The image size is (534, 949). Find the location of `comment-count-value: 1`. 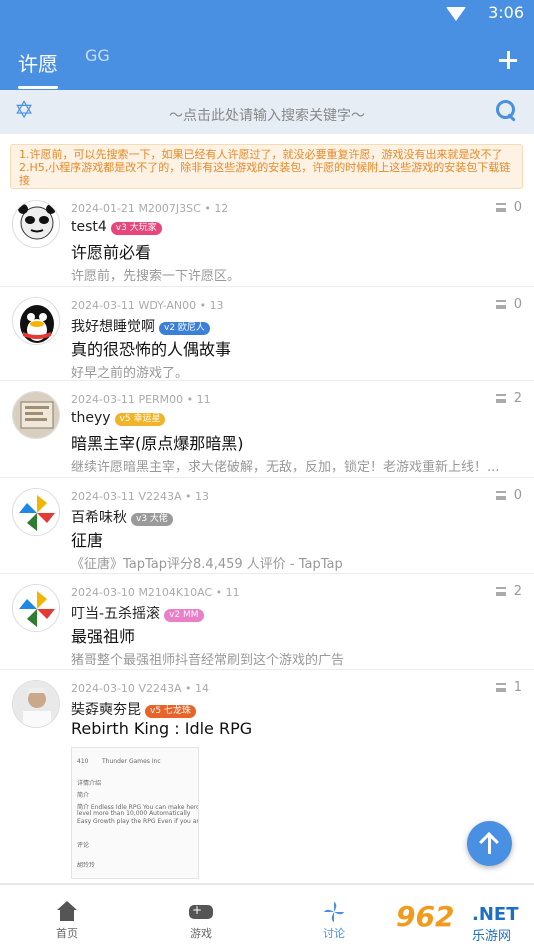

comment-count-value: 1 is located at coordinates (517, 687).